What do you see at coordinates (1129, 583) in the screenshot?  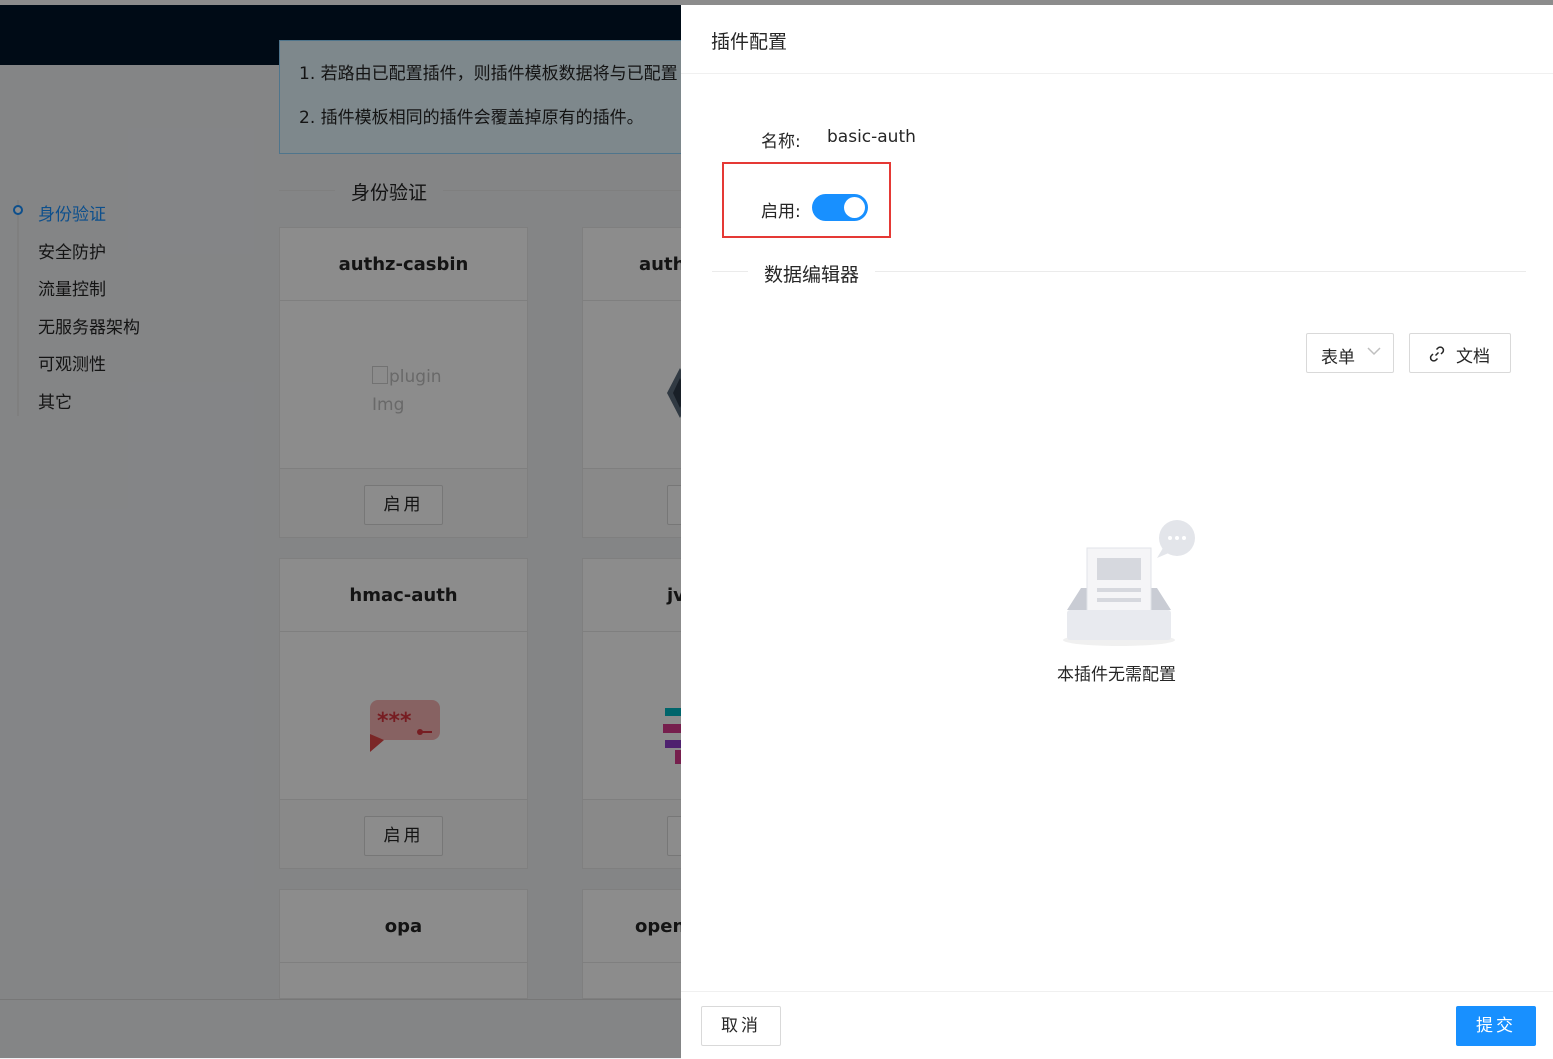 I see `empty-inbox-icon` at bounding box center [1129, 583].